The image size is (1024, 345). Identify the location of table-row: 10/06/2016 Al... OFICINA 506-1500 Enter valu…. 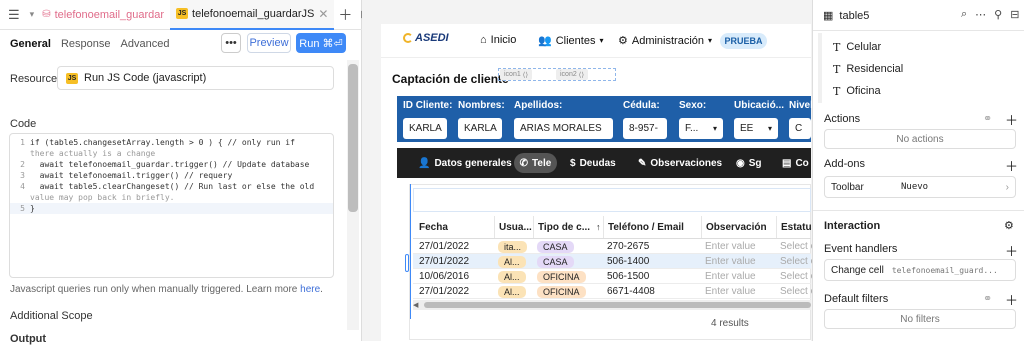
(614, 276).